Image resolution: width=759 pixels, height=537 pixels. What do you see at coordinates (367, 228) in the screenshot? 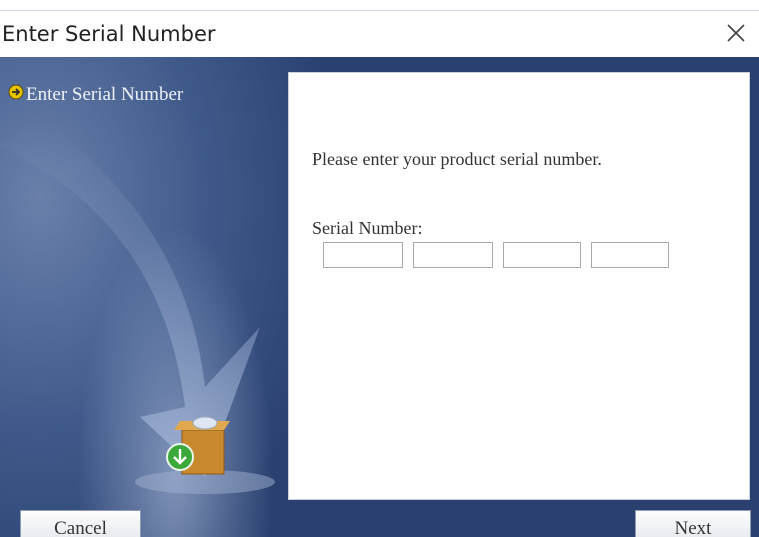
I see `serial-number-label: Serial Number:` at bounding box center [367, 228].